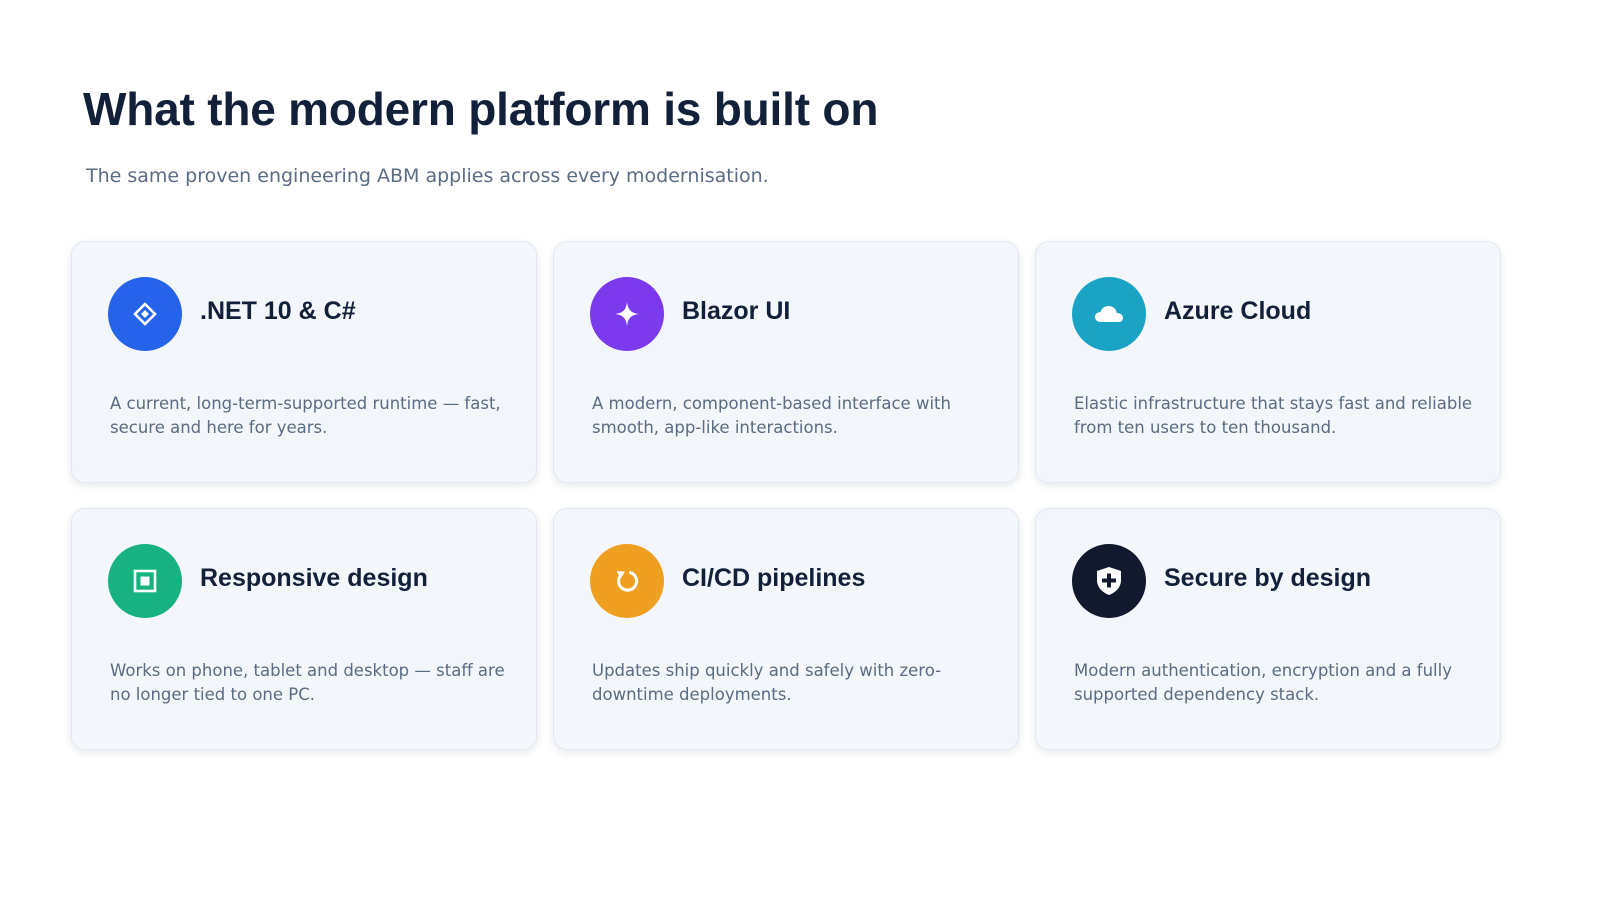 This screenshot has height=900, width=1600. I want to click on square-icon, so click(145, 581).